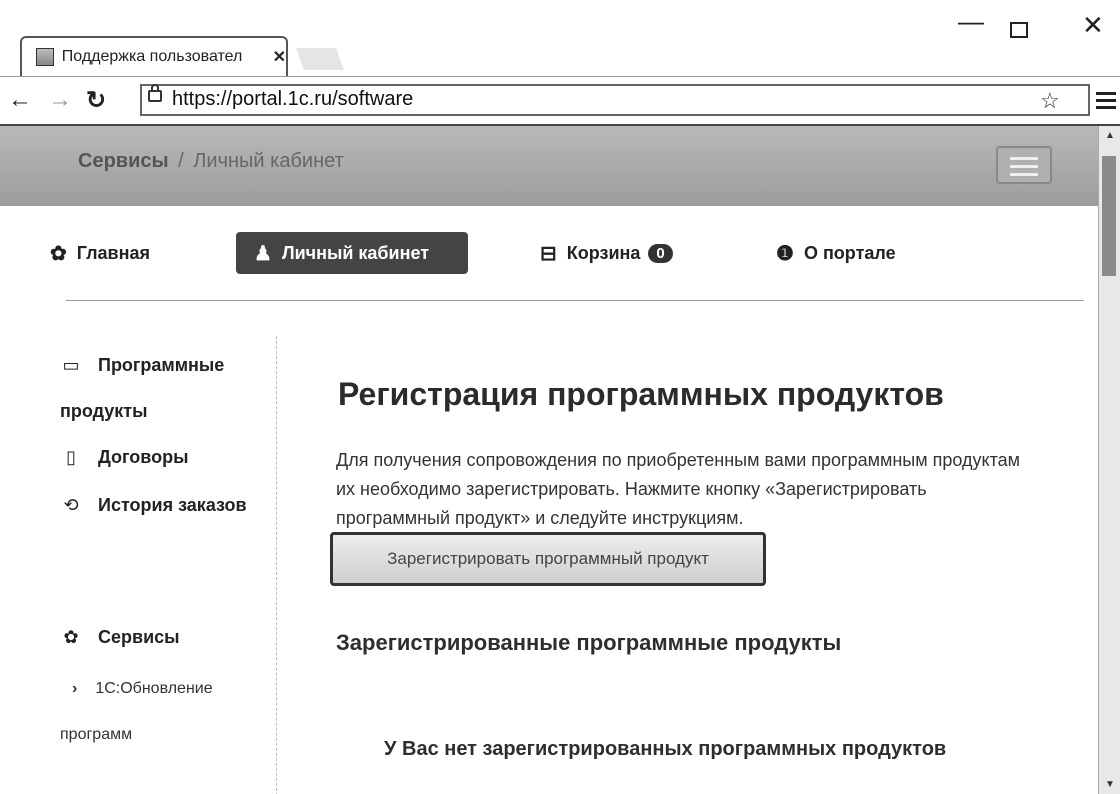 Image resolution: width=1120 pixels, height=794 pixels. What do you see at coordinates (1050, 101) in the screenshot?
I see `bookmark-star-icon: ☆` at bounding box center [1050, 101].